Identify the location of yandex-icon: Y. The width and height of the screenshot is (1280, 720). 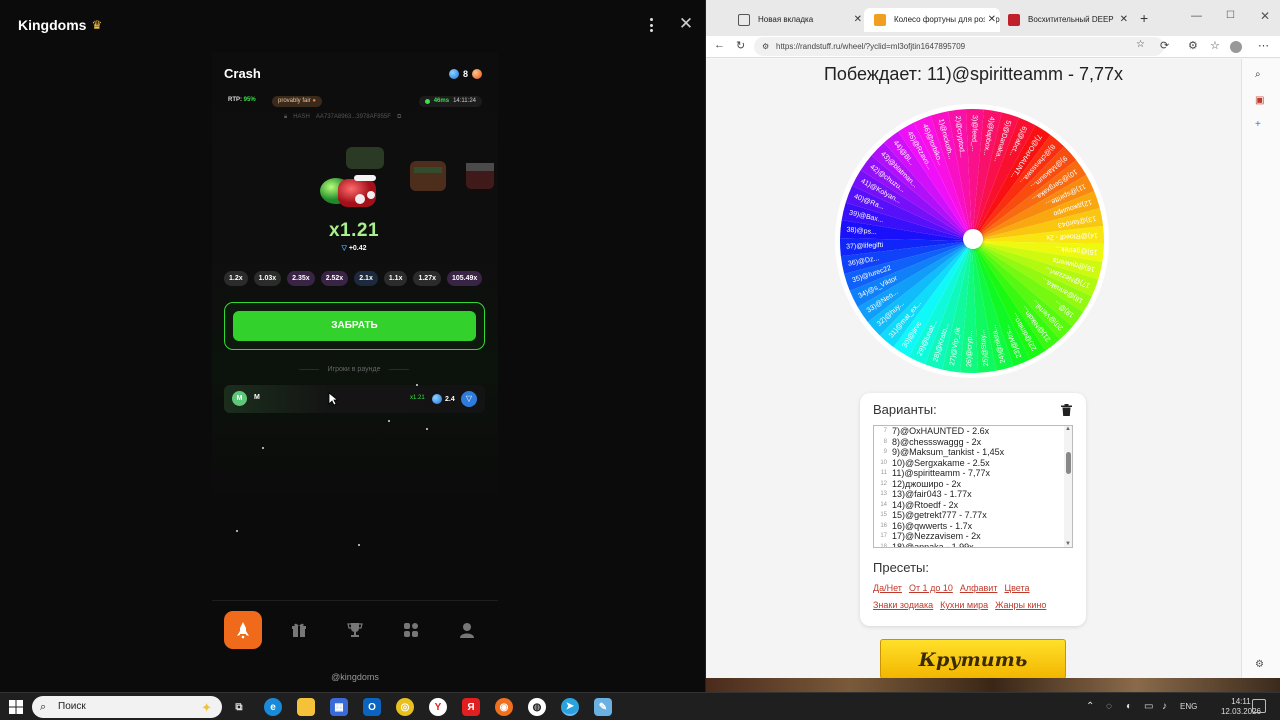
(438, 707).